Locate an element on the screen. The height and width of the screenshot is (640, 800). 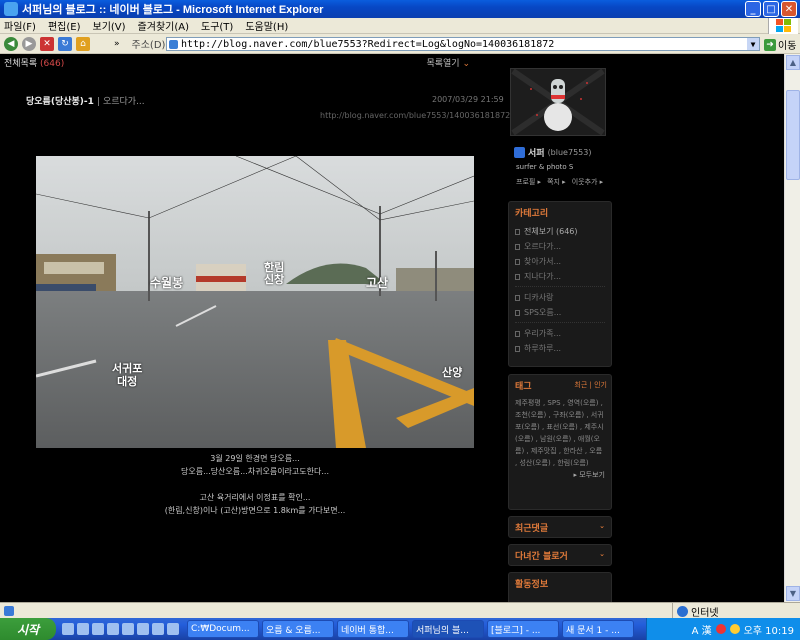
post-title-text: 당오름(당산봉)-1 is located at coordinates (60, 102).